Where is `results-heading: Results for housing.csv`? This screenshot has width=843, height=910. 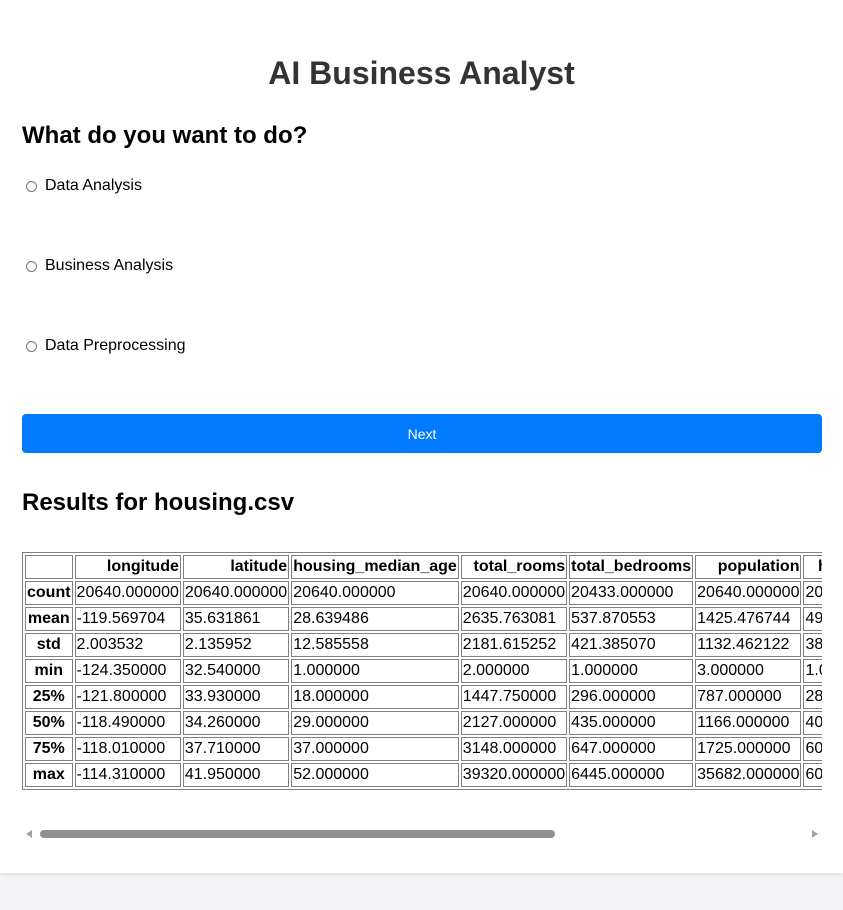 results-heading: Results for housing.csv is located at coordinates (158, 502).